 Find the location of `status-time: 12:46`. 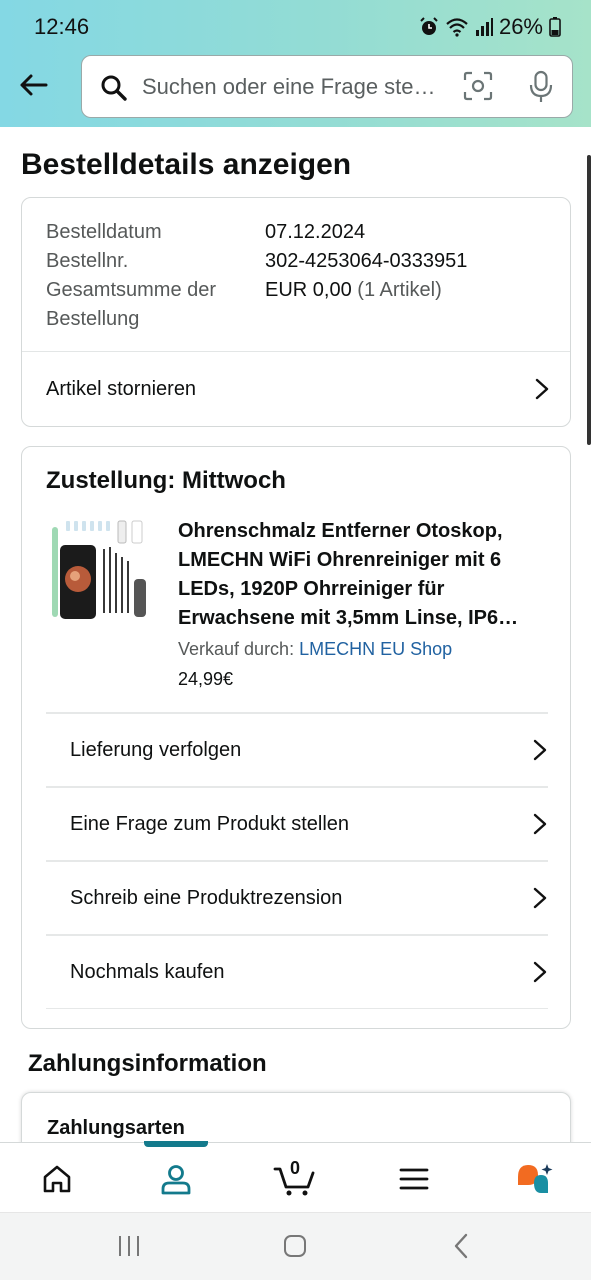

status-time: 12:46 is located at coordinates (62, 26).